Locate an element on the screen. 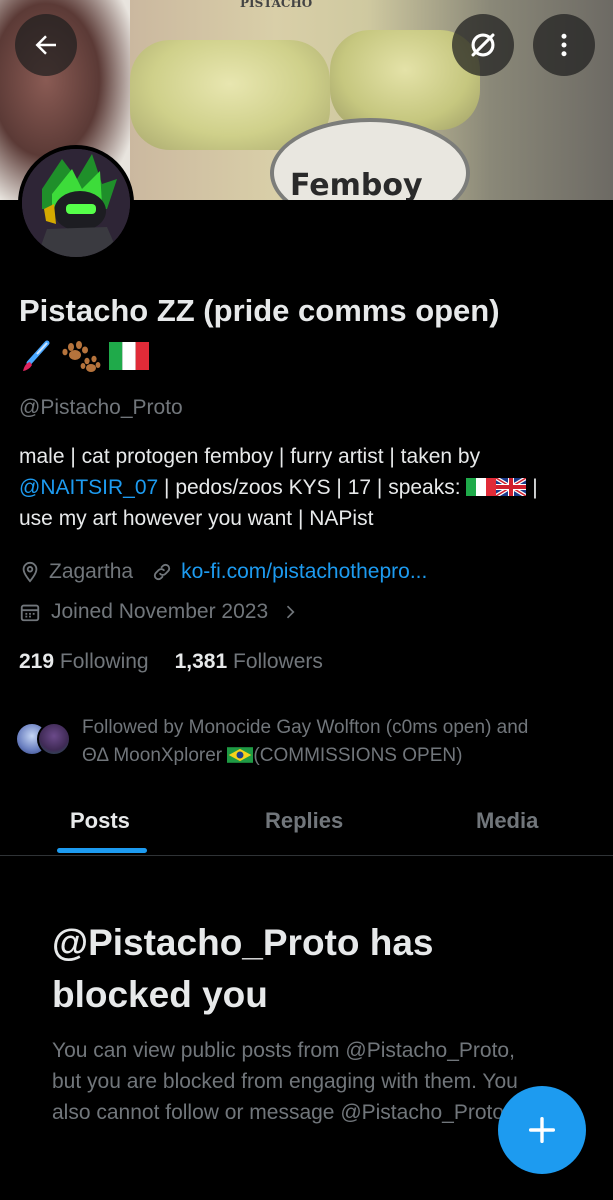 The width and height of the screenshot is (613, 1200). uk-flag-icon is located at coordinates (511, 487).